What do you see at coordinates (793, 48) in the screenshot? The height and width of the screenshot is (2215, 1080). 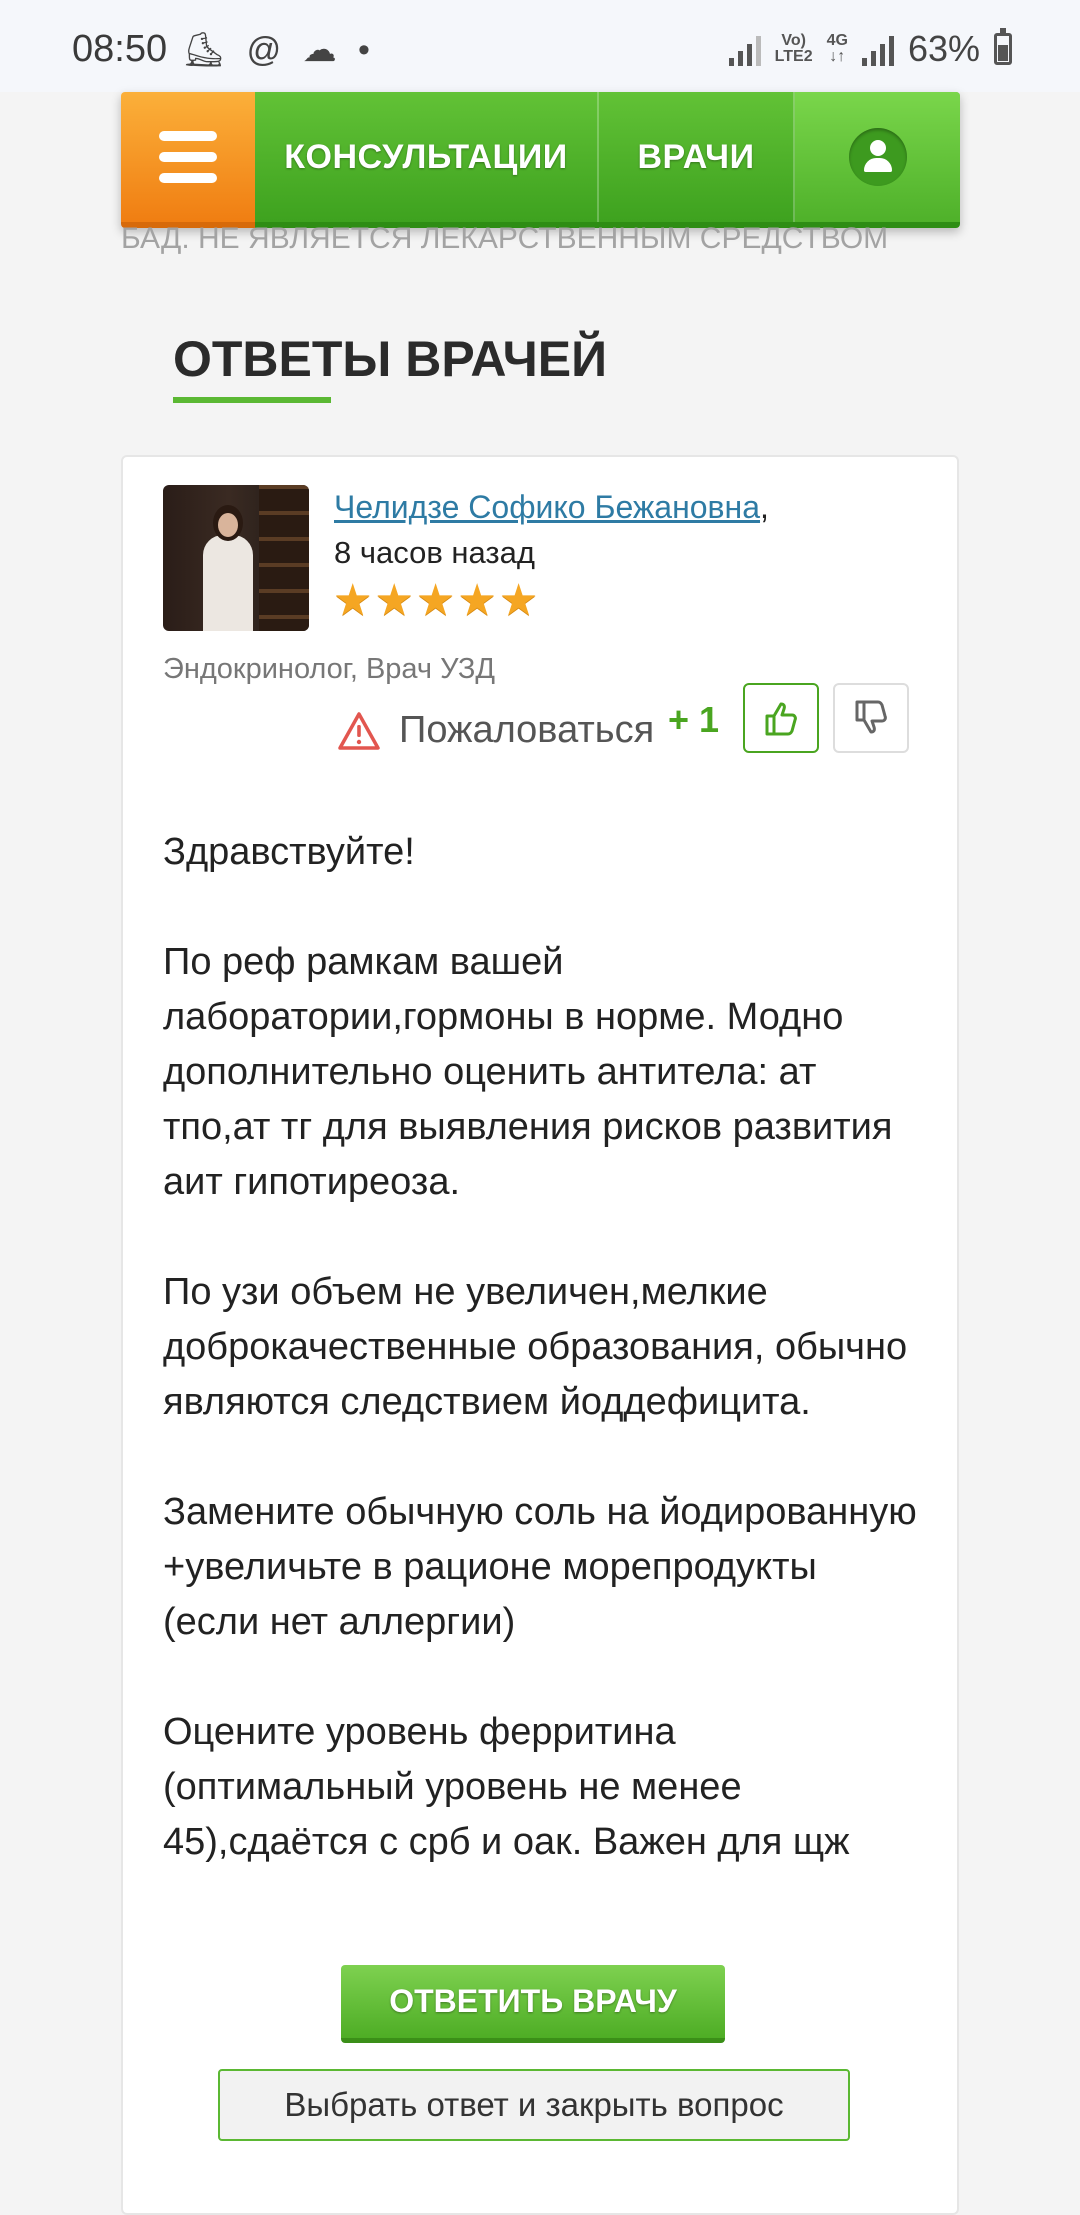 I see `volte-icon: Vo) LTE2` at bounding box center [793, 48].